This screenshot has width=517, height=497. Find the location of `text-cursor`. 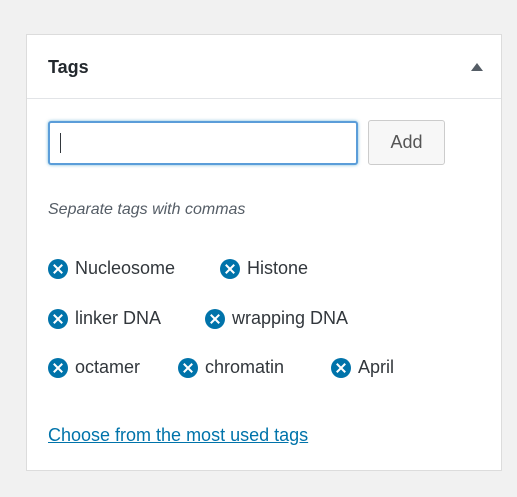

text-cursor is located at coordinates (60, 143).